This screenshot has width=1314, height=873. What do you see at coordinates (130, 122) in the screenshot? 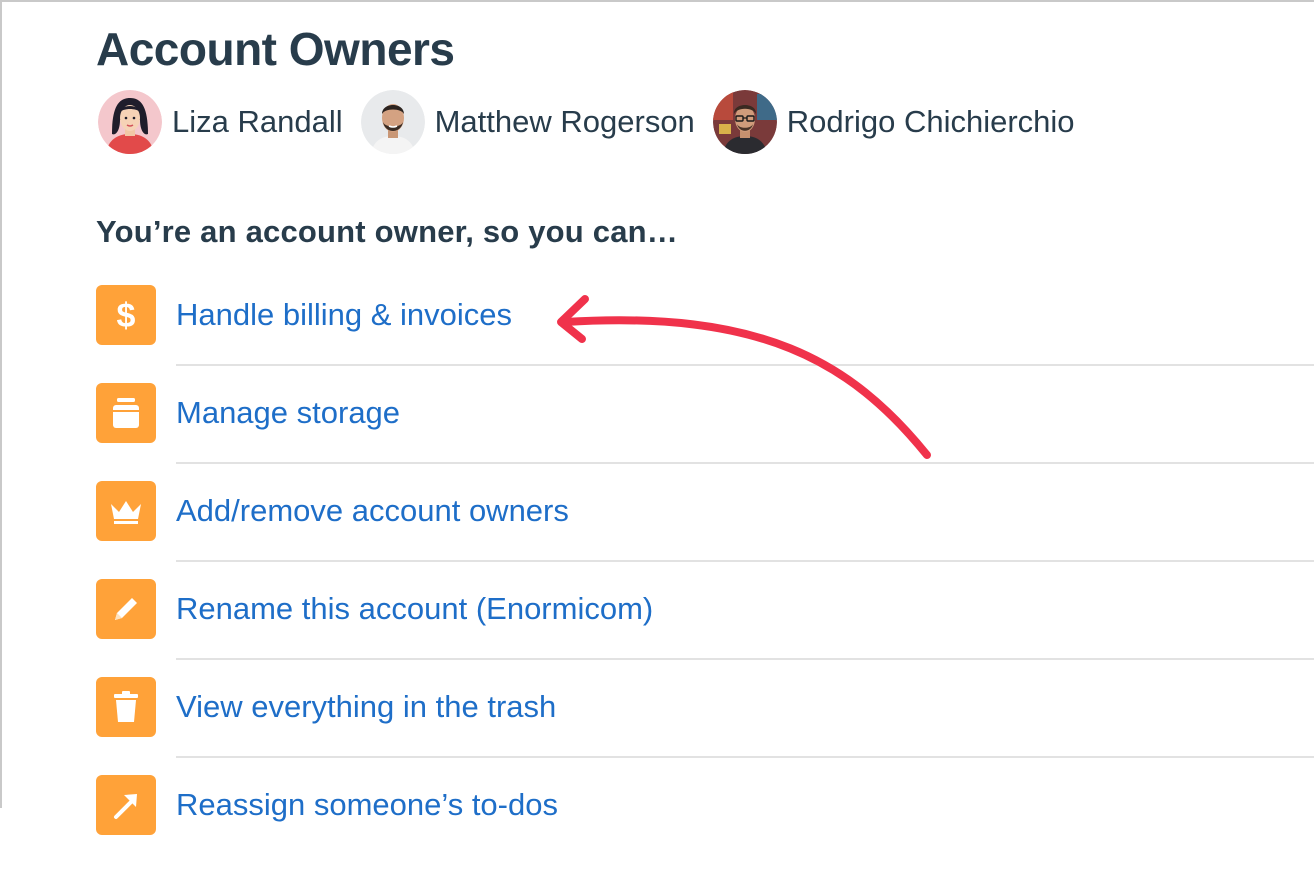
I see `woman-avatar` at bounding box center [130, 122].